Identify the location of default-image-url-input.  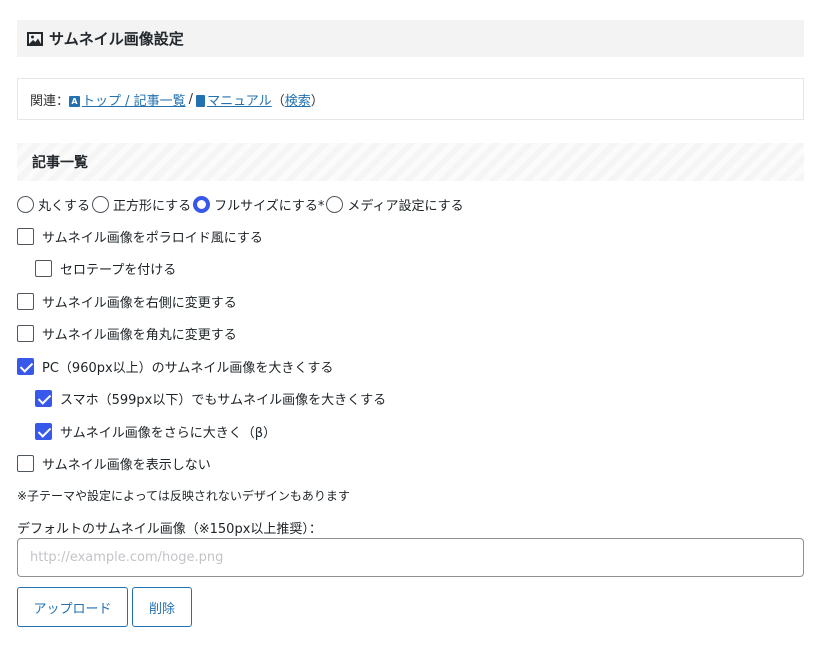
(410, 557).